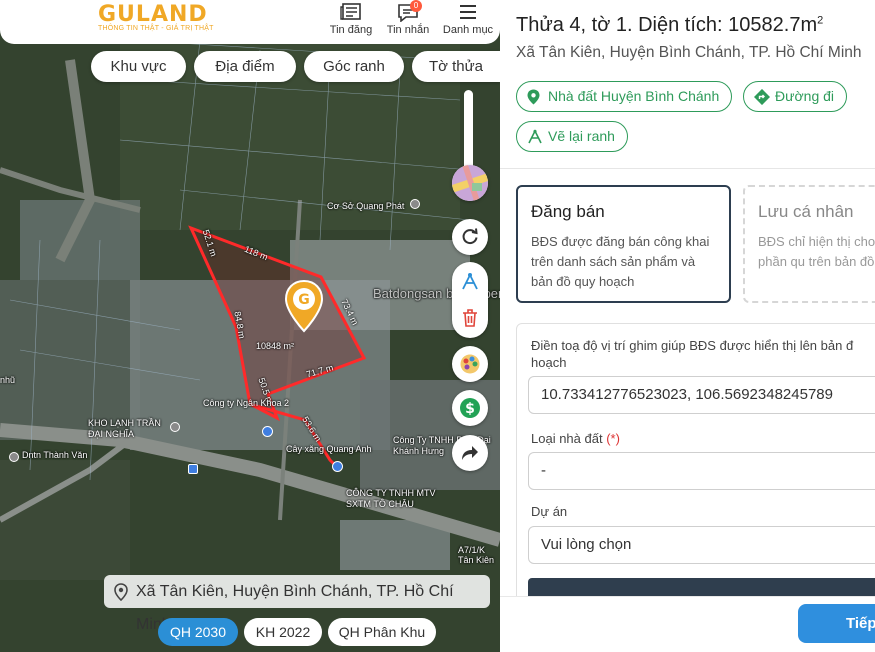 The image size is (875, 652). I want to click on directions-icon, so click(762, 97).